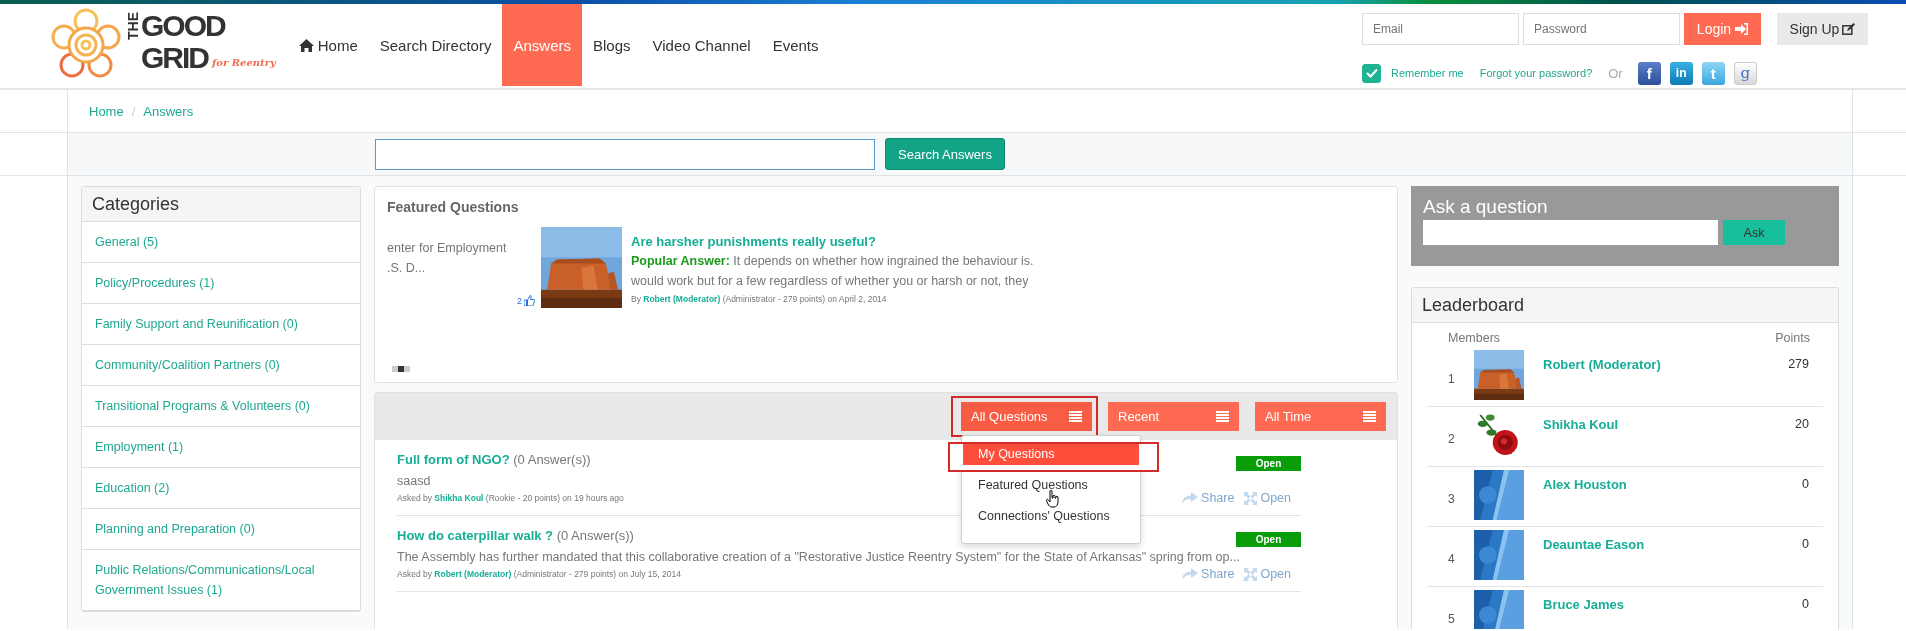  Describe the element at coordinates (1451, 559) in the screenshot. I see `rank-number: 4` at that location.